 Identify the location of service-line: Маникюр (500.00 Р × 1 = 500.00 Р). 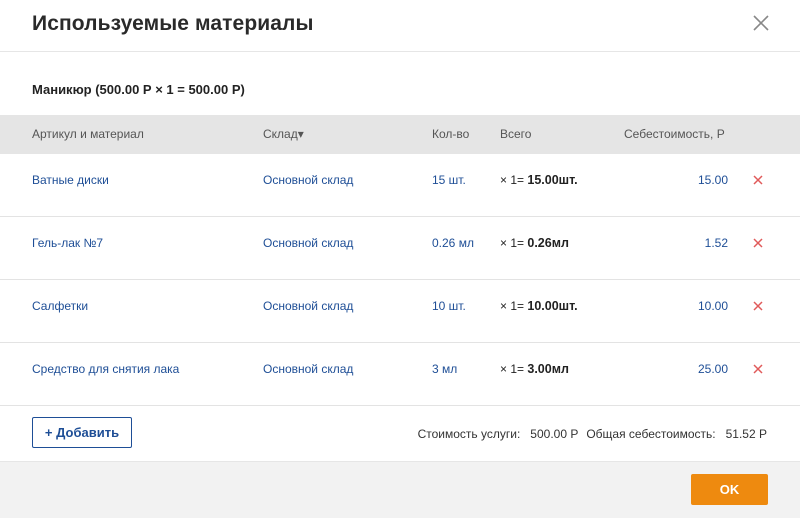
(138, 89).